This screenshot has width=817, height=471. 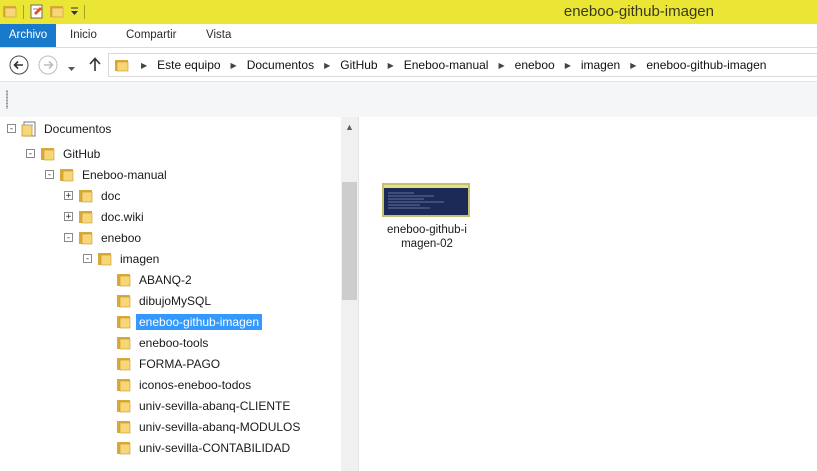 What do you see at coordinates (215, 447) in the screenshot?
I see `tree-item-label: univ-sevilla-CONTABILIDAD` at bounding box center [215, 447].